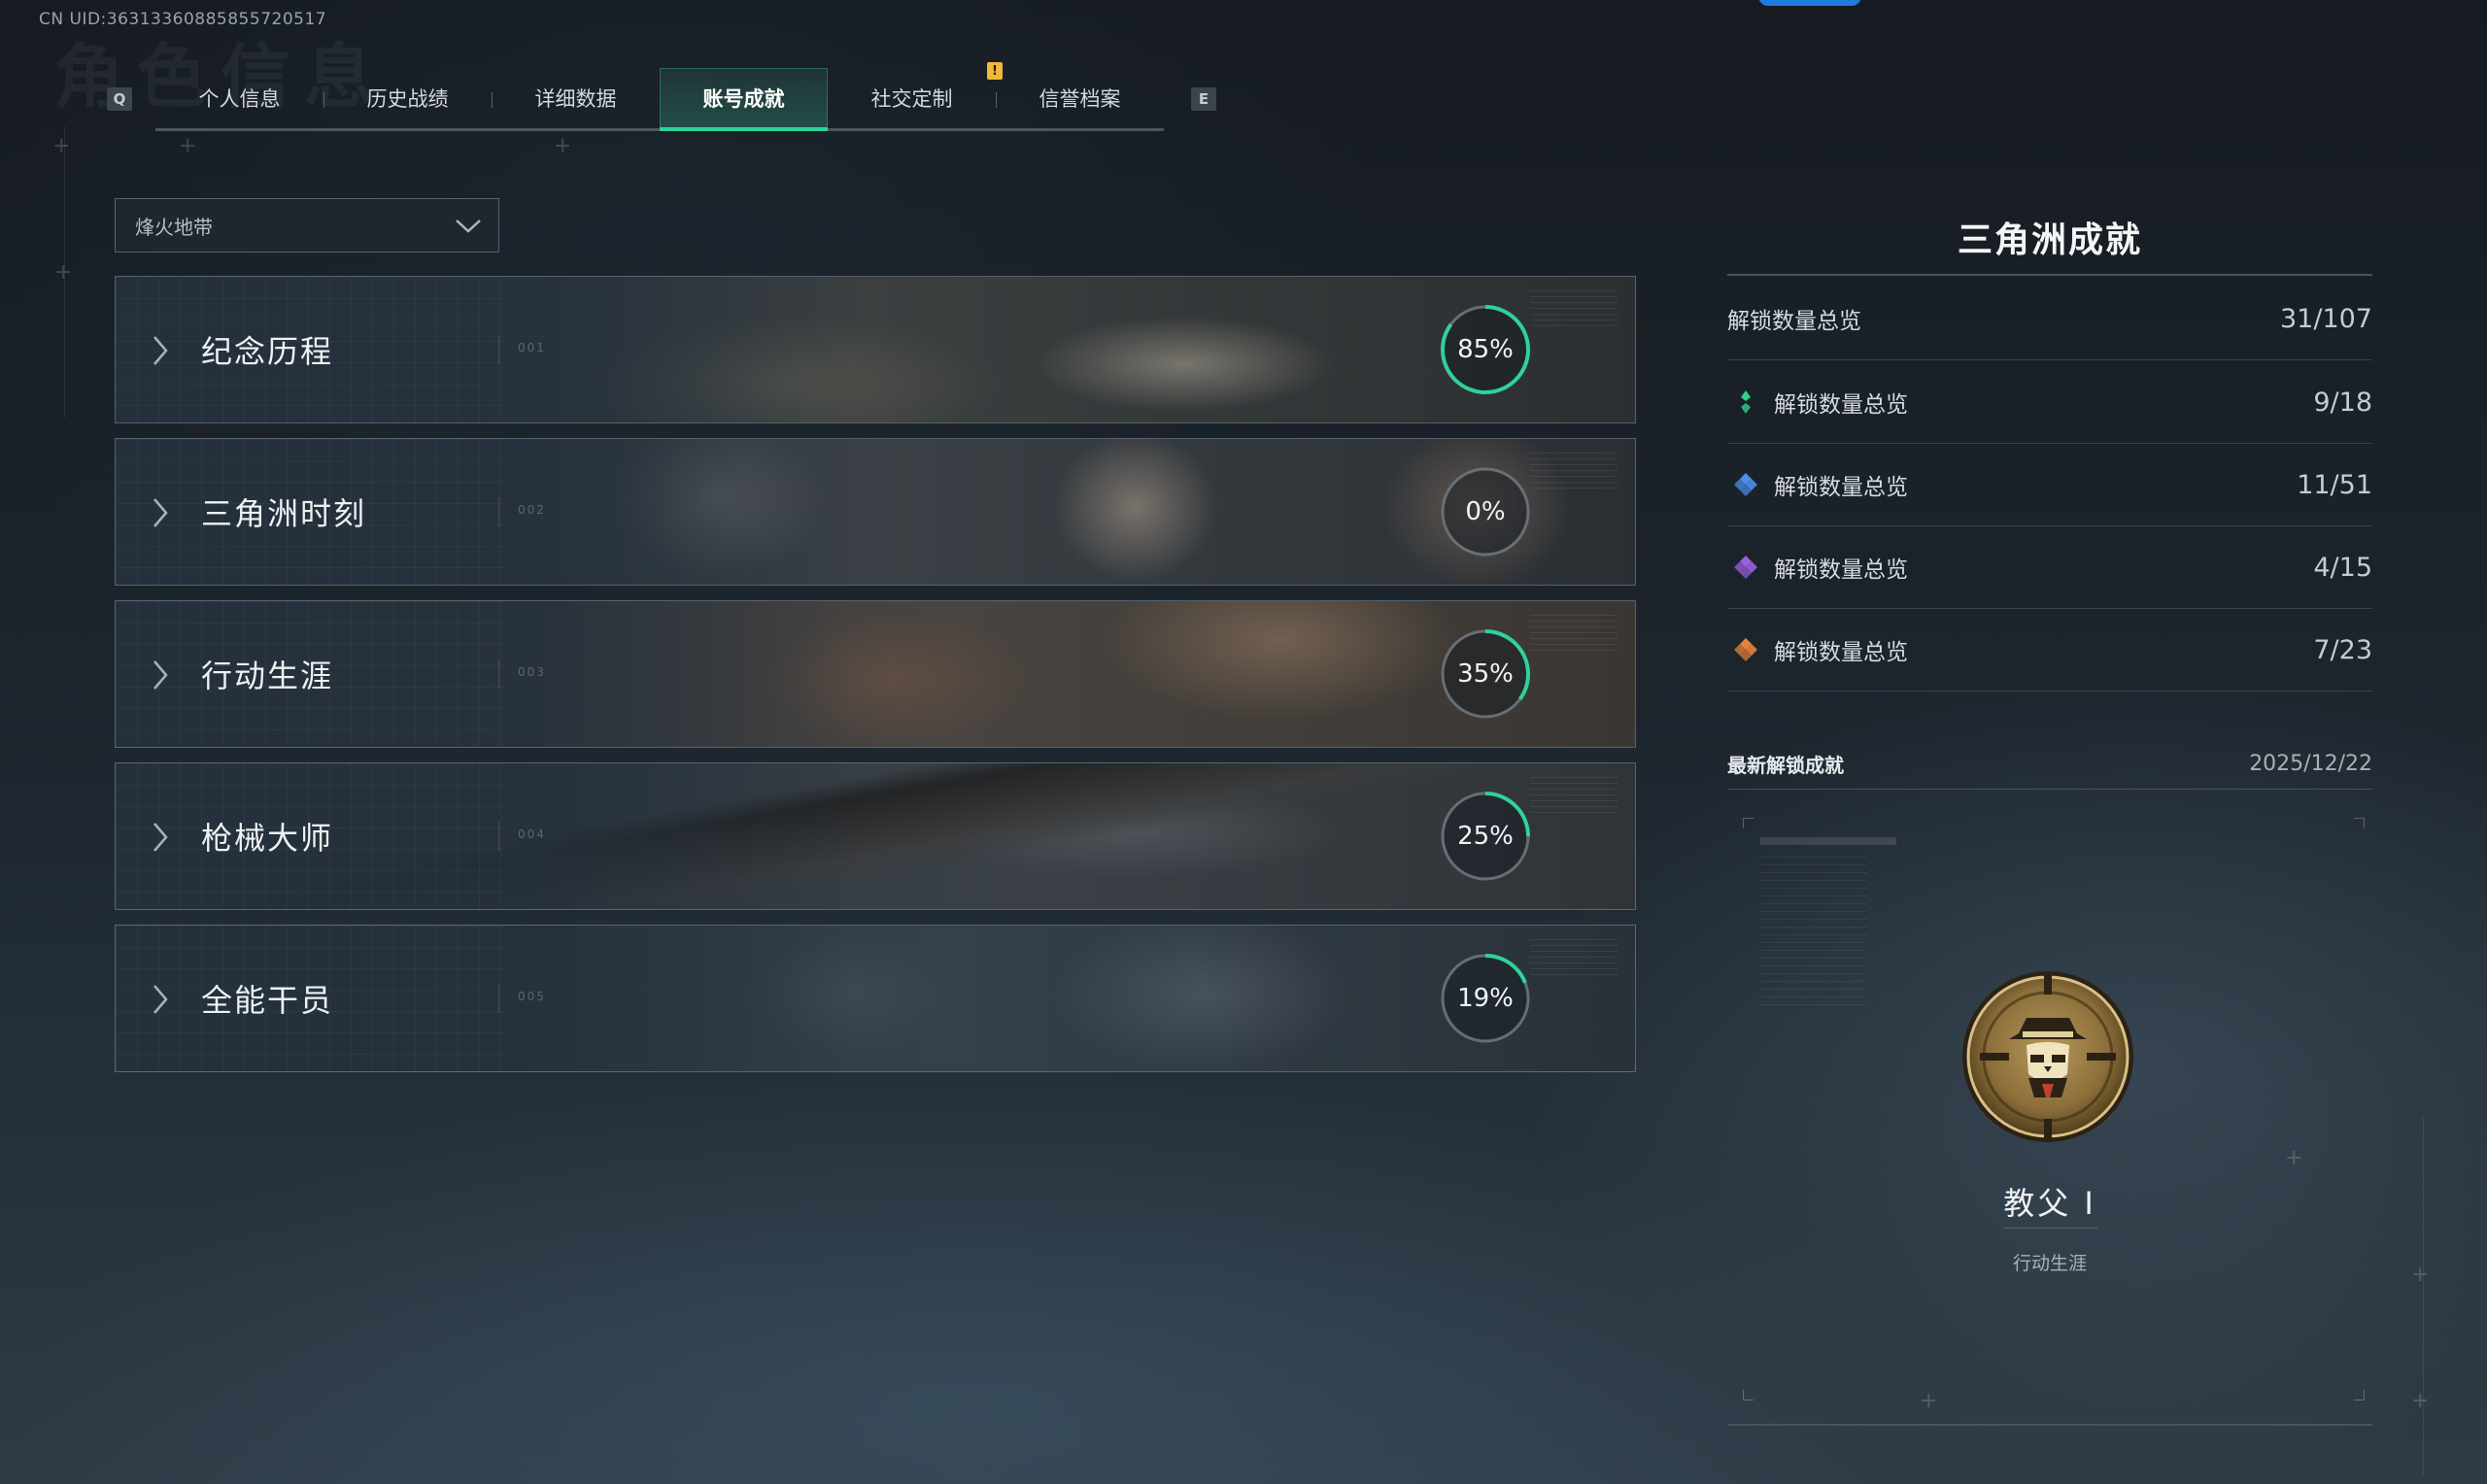  I want to click on green-gem-icon, so click(1746, 402).